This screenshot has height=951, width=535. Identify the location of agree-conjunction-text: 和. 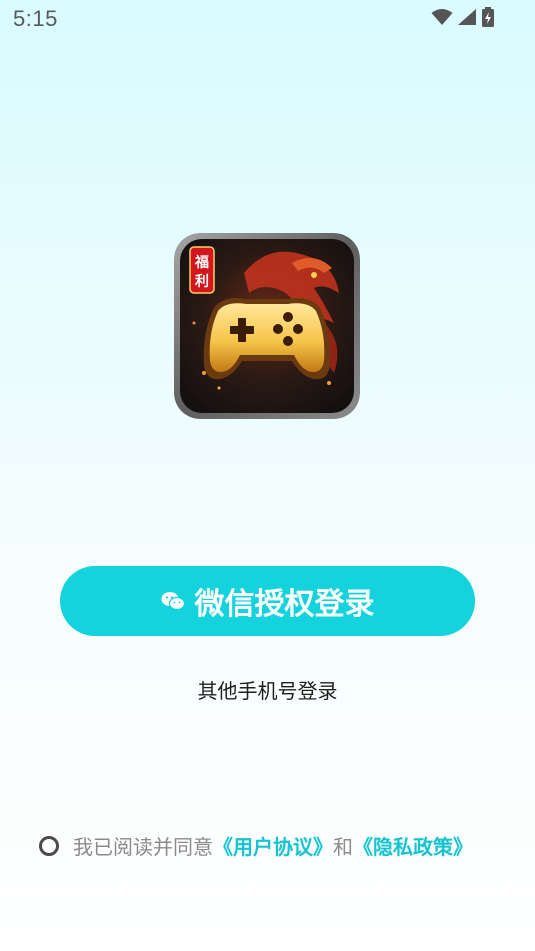
(343, 847).